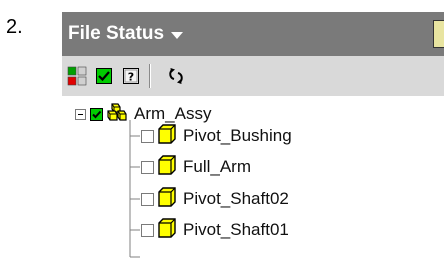 The height and width of the screenshot is (266, 444). Describe the element at coordinates (217, 166) in the screenshot. I see `tree-node-label: Full_Arm` at that location.